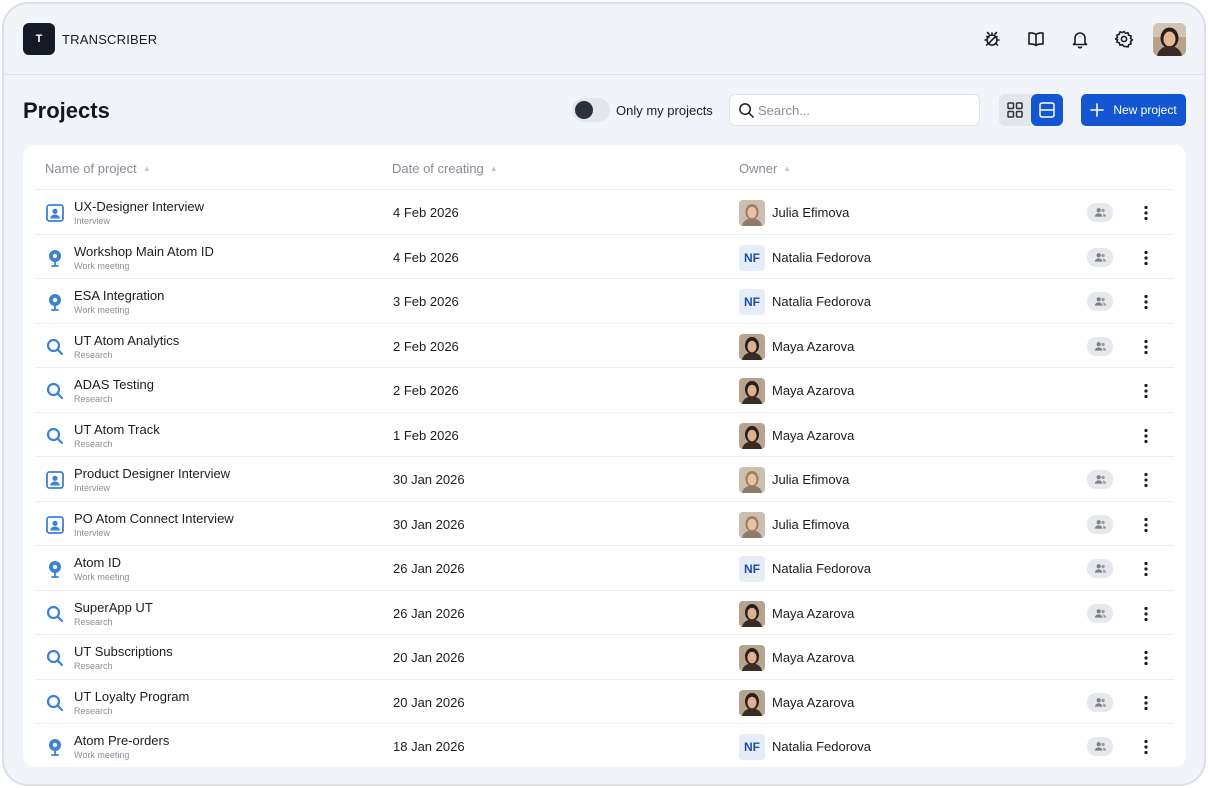 The image size is (1208, 788). What do you see at coordinates (123, 651) in the screenshot?
I see `project-name: UT Subscriptions` at bounding box center [123, 651].